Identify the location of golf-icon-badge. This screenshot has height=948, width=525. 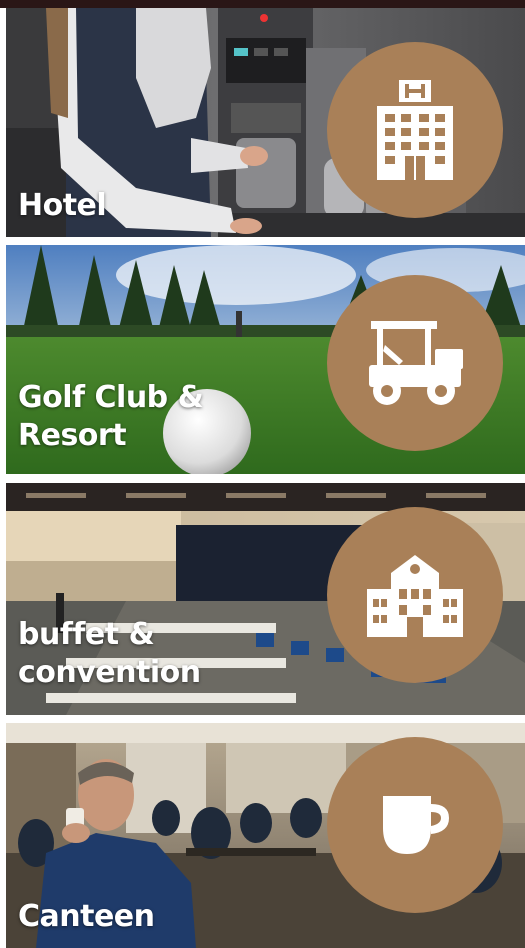
(415, 363).